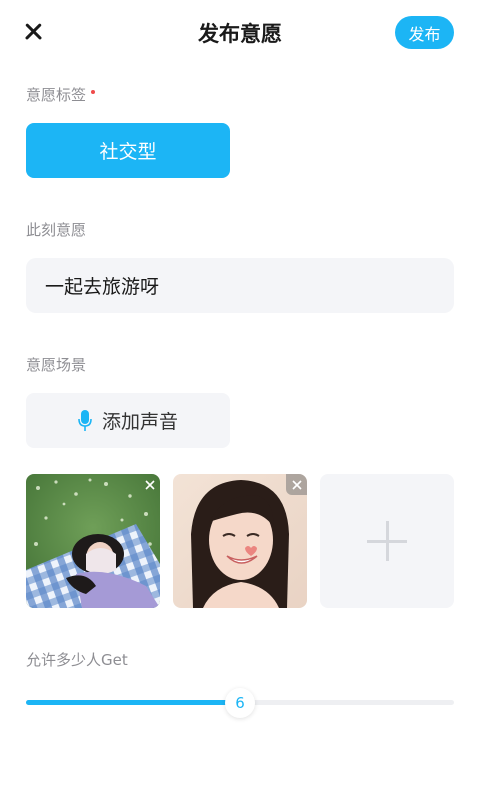 This screenshot has height=800, width=480. Describe the element at coordinates (56, 365) in the screenshot. I see `scene-section-label: 意愿场景` at that location.